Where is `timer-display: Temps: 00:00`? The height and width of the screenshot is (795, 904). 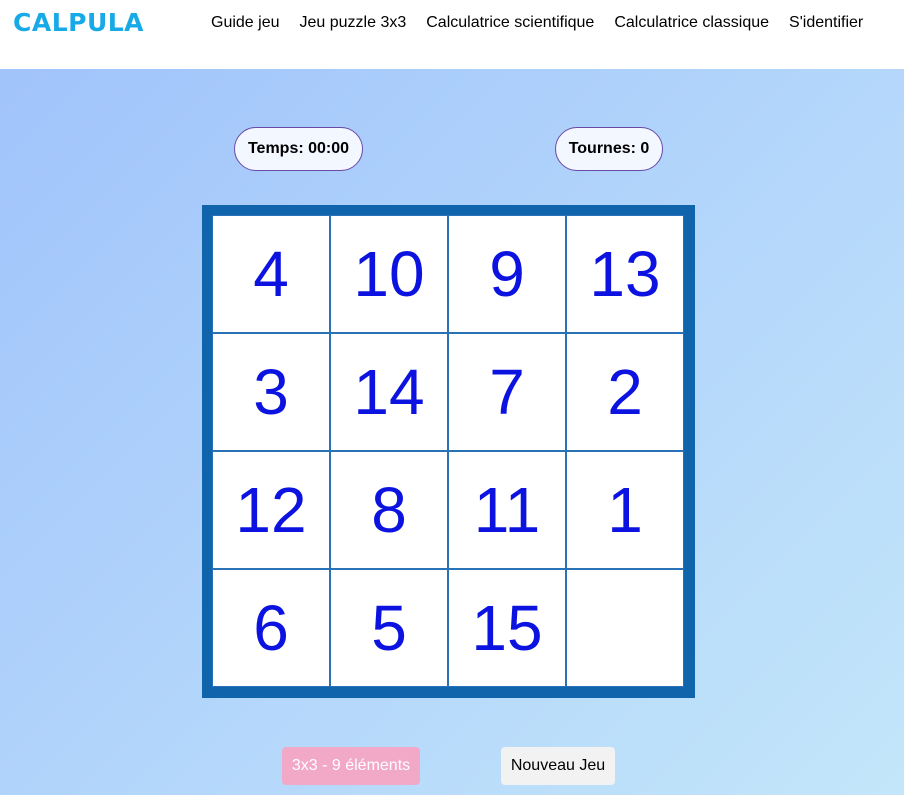
timer-display: Temps: 00:00 is located at coordinates (298, 149).